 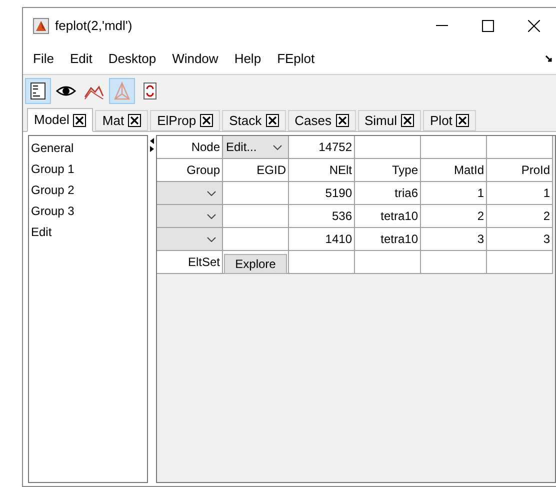 I want to click on sidebar-item: General, so click(x=88, y=148).